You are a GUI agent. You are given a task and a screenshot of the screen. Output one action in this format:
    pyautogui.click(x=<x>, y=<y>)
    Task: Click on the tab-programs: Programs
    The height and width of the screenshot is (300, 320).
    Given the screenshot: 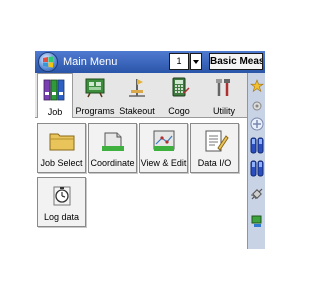 What is the action you would take?
    pyautogui.click(x=95, y=95)
    